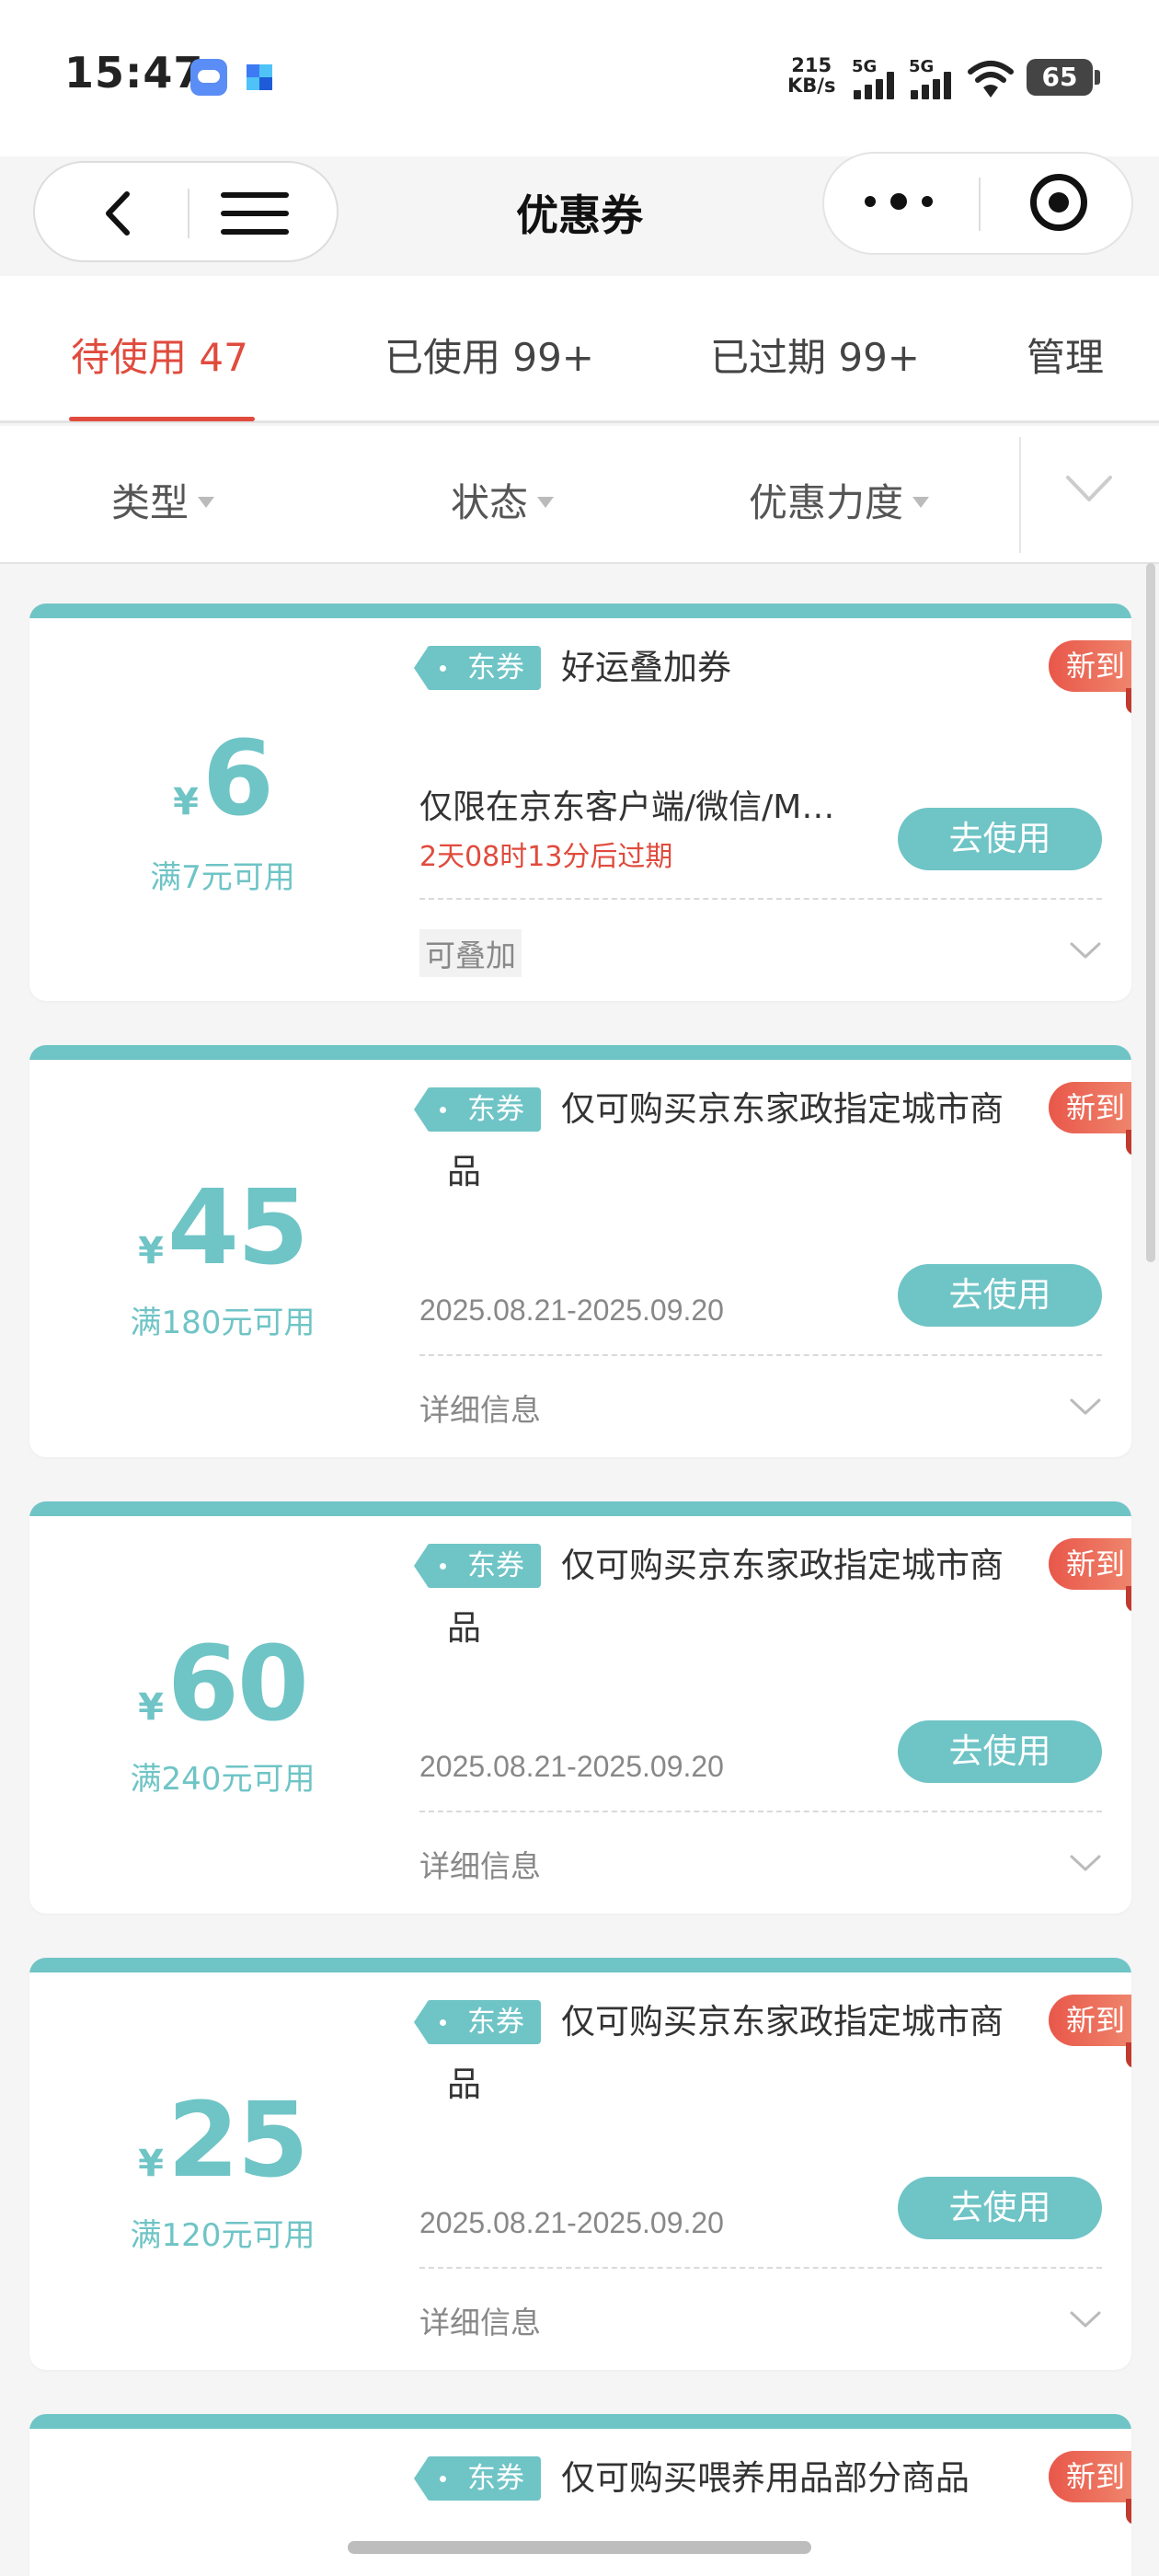 The image size is (1159, 2576). I want to click on amount-value: 45, so click(237, 1228).